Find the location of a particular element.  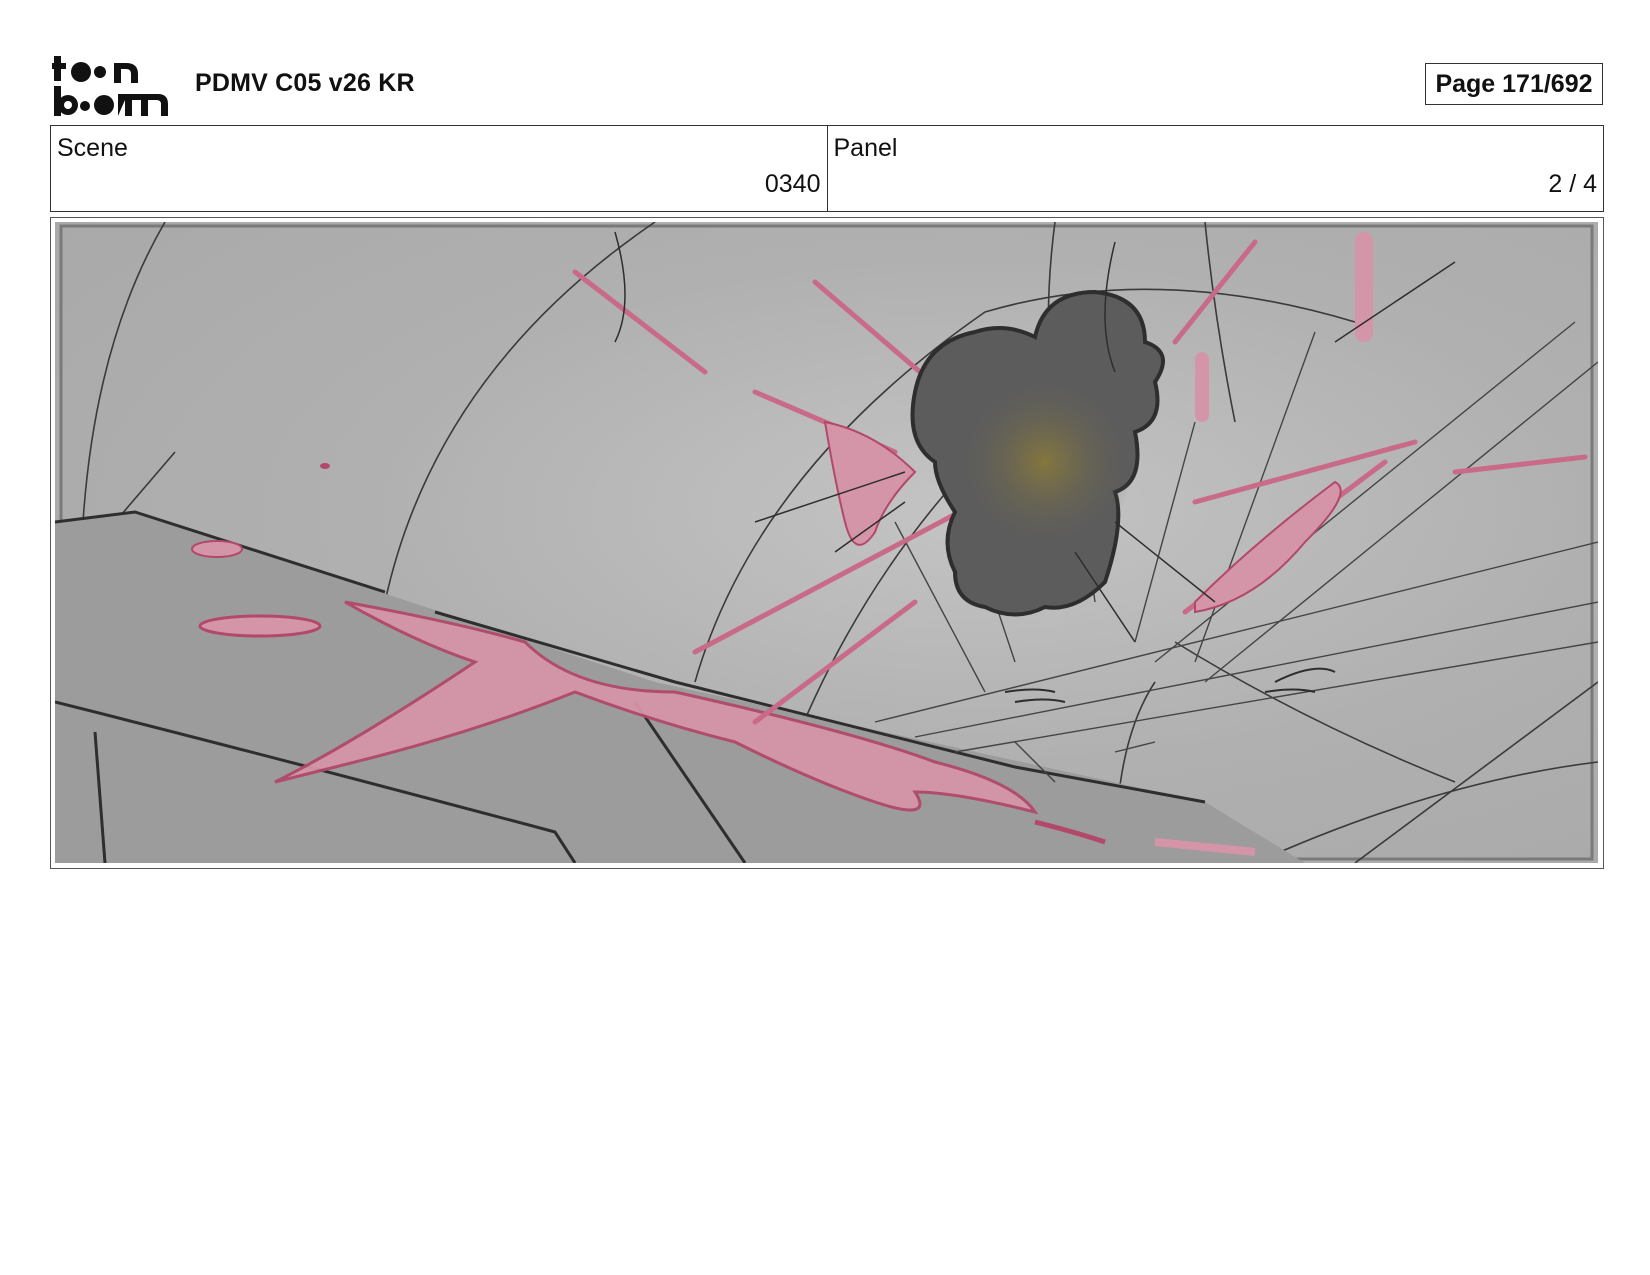

scene-label: Scene is located at coordinates (92, 148).